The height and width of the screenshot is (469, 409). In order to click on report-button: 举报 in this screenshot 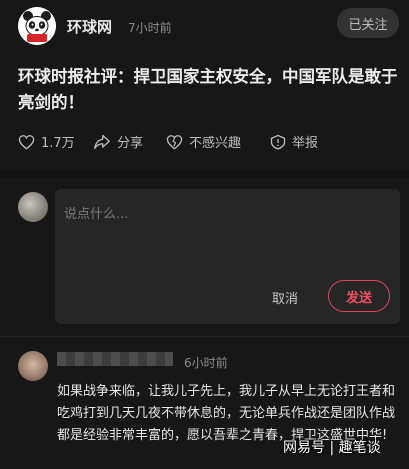, I will do `click(294, 141)`.